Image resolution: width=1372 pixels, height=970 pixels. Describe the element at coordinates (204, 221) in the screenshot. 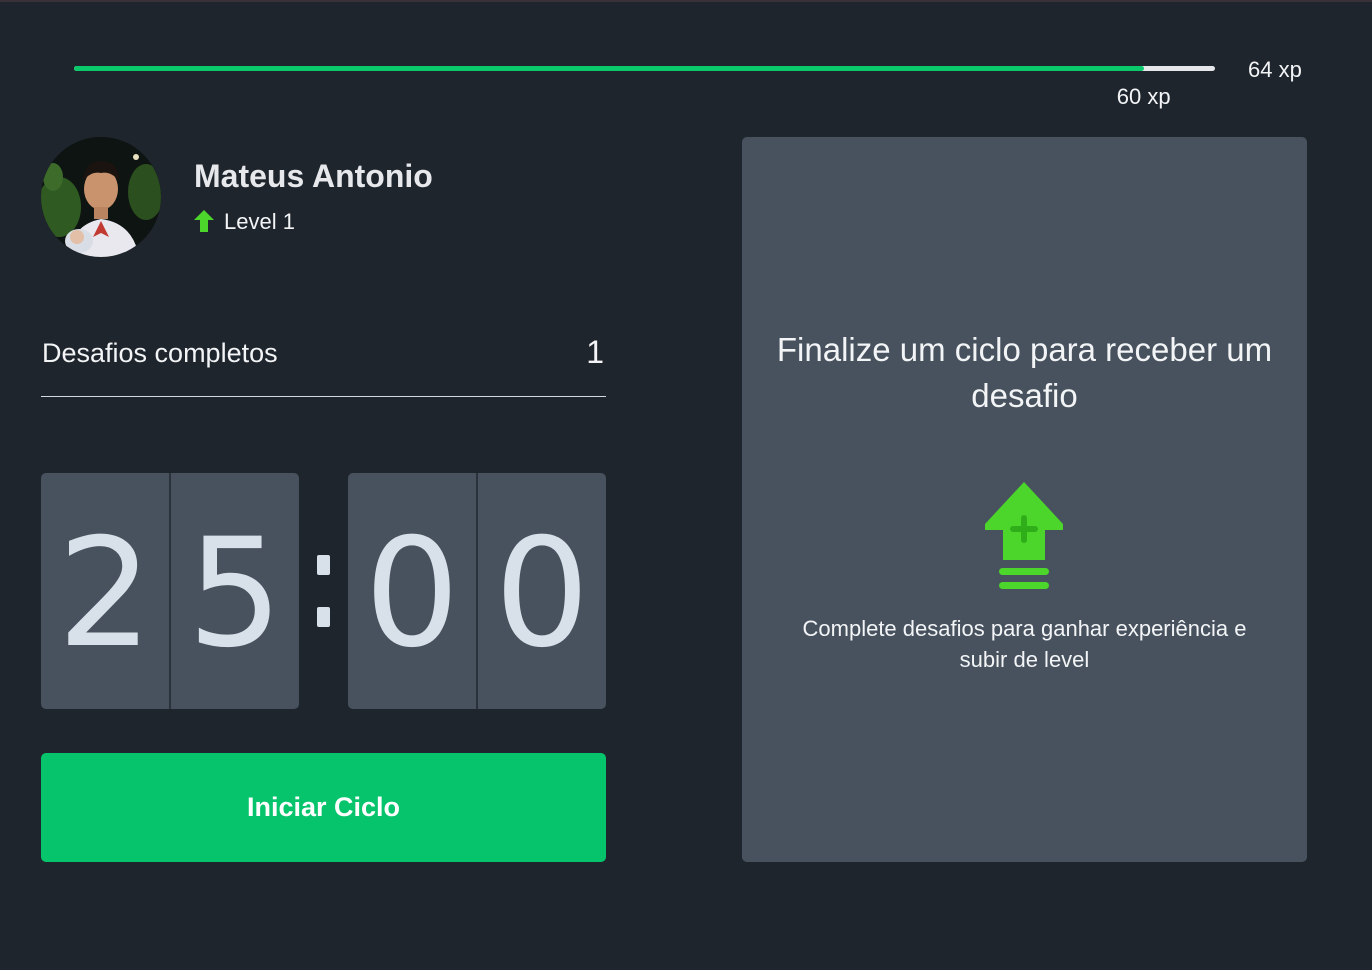

I see `level-up-arrow-icon` at that location.